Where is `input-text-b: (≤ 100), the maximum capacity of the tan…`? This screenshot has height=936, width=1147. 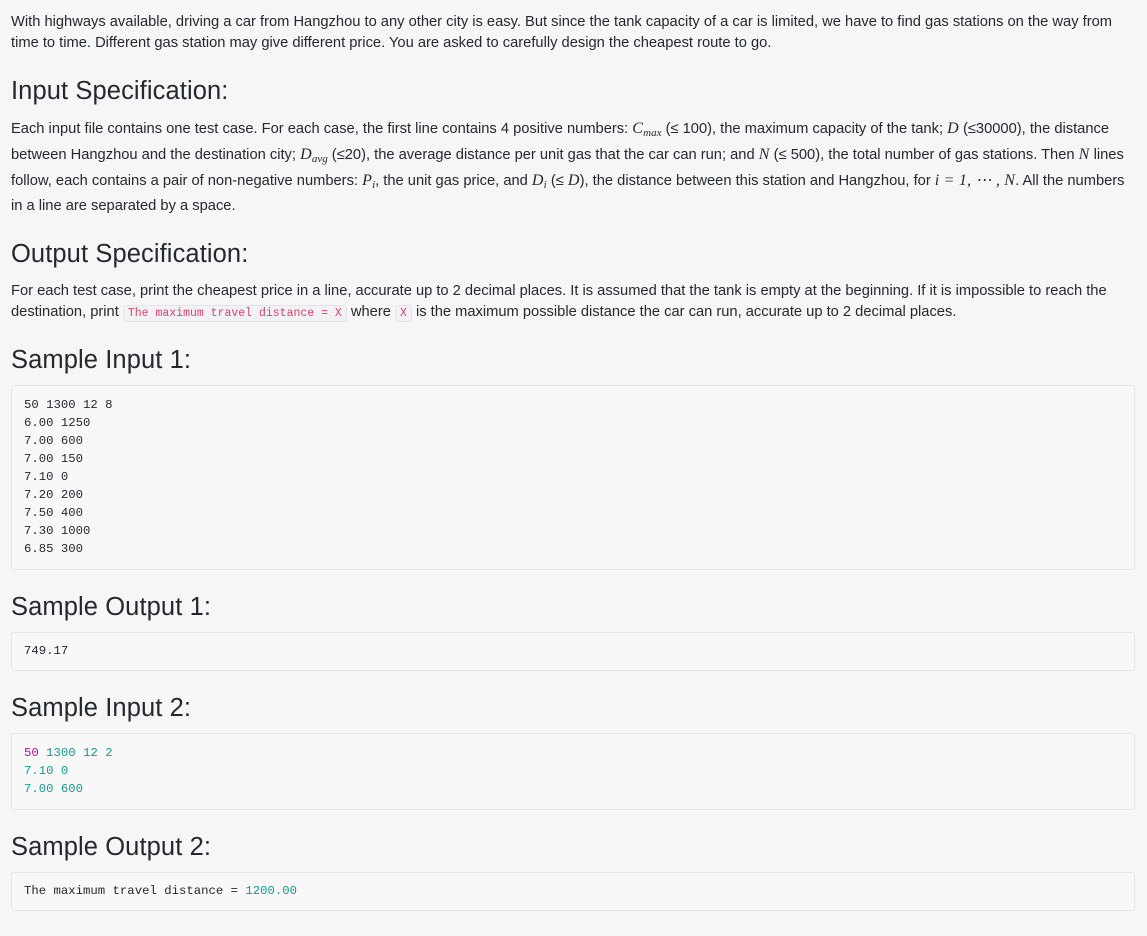
input-text-b: (≤ 100), the maximum capacity of the tan… is located at coordinates (804, 129).